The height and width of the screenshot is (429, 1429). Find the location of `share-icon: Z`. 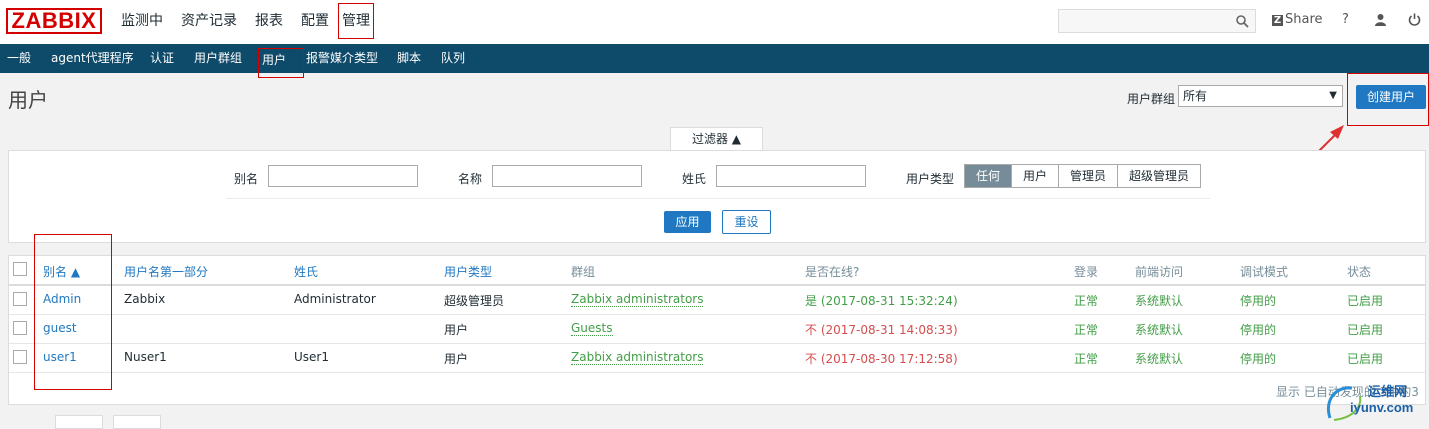

share-icon: Z is located at coordinates (1277, 20).